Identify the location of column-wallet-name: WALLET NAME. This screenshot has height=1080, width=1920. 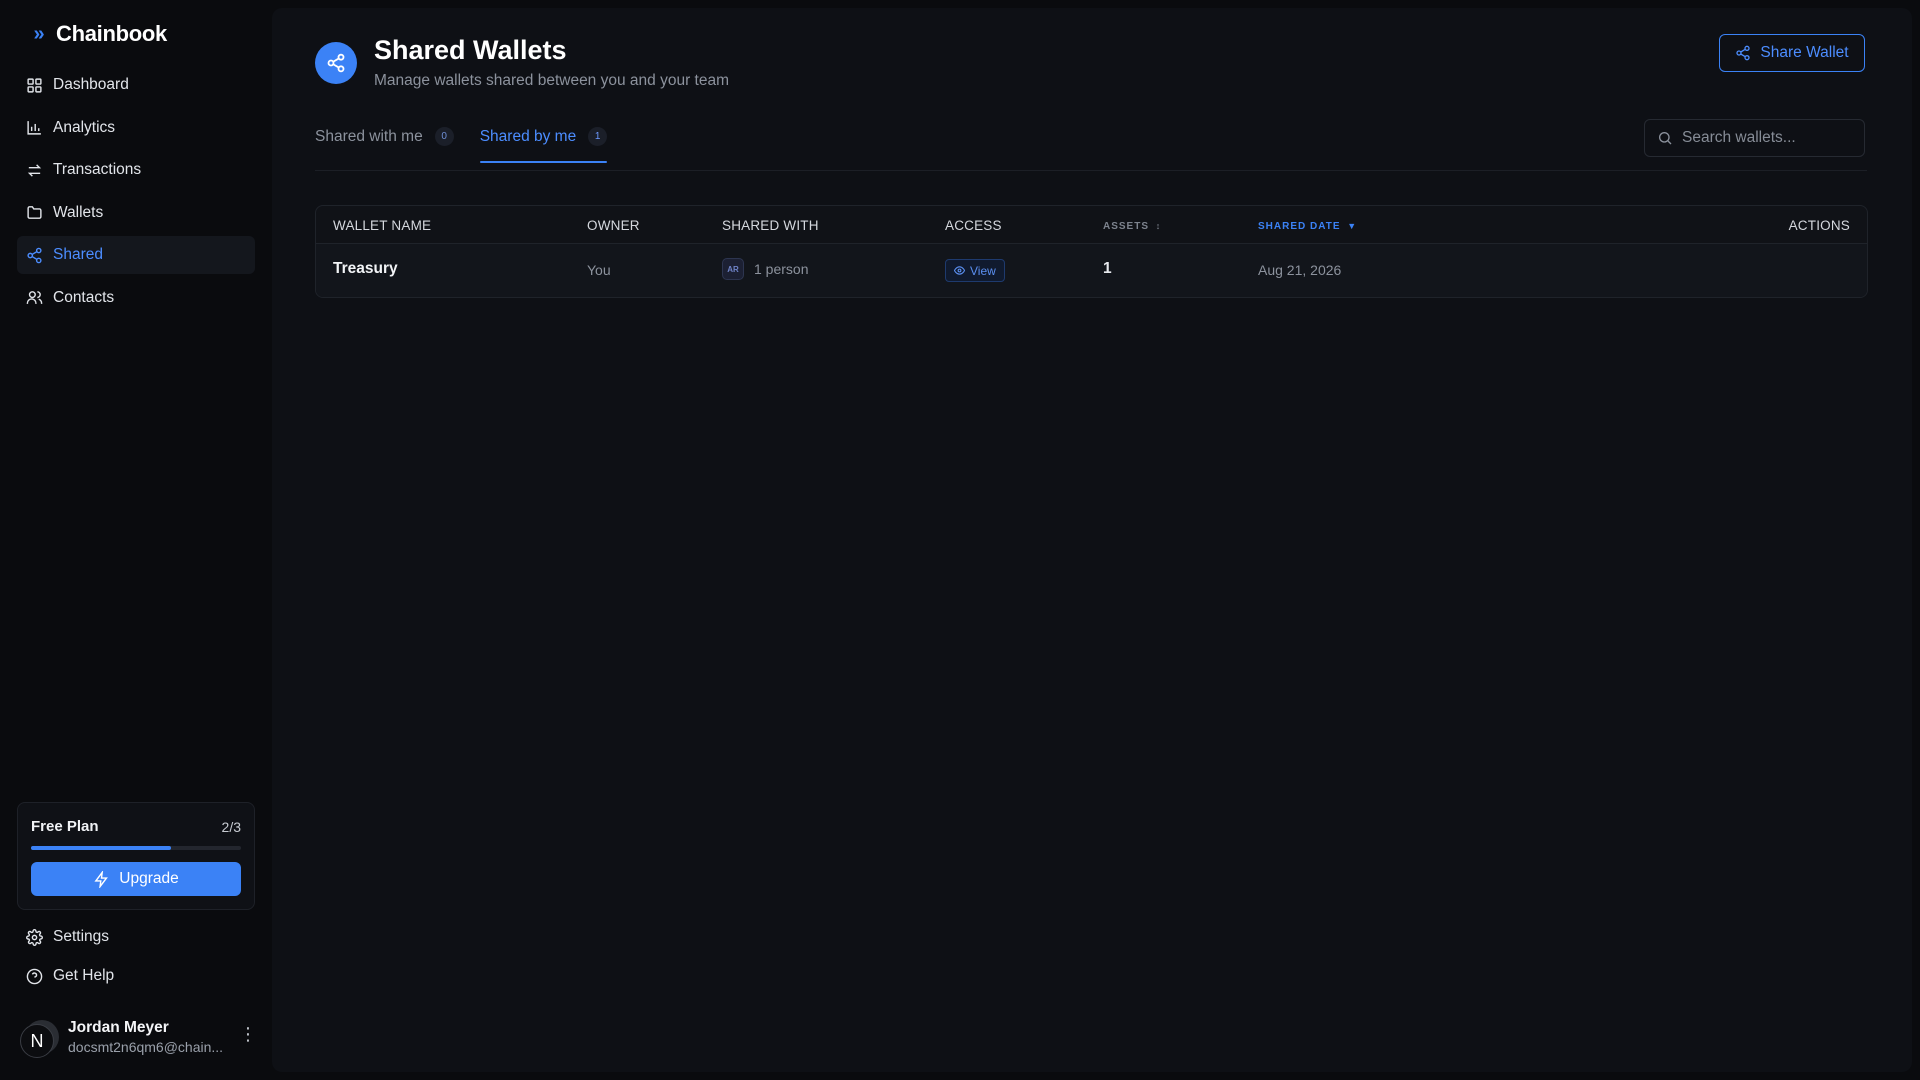
(382, 225).